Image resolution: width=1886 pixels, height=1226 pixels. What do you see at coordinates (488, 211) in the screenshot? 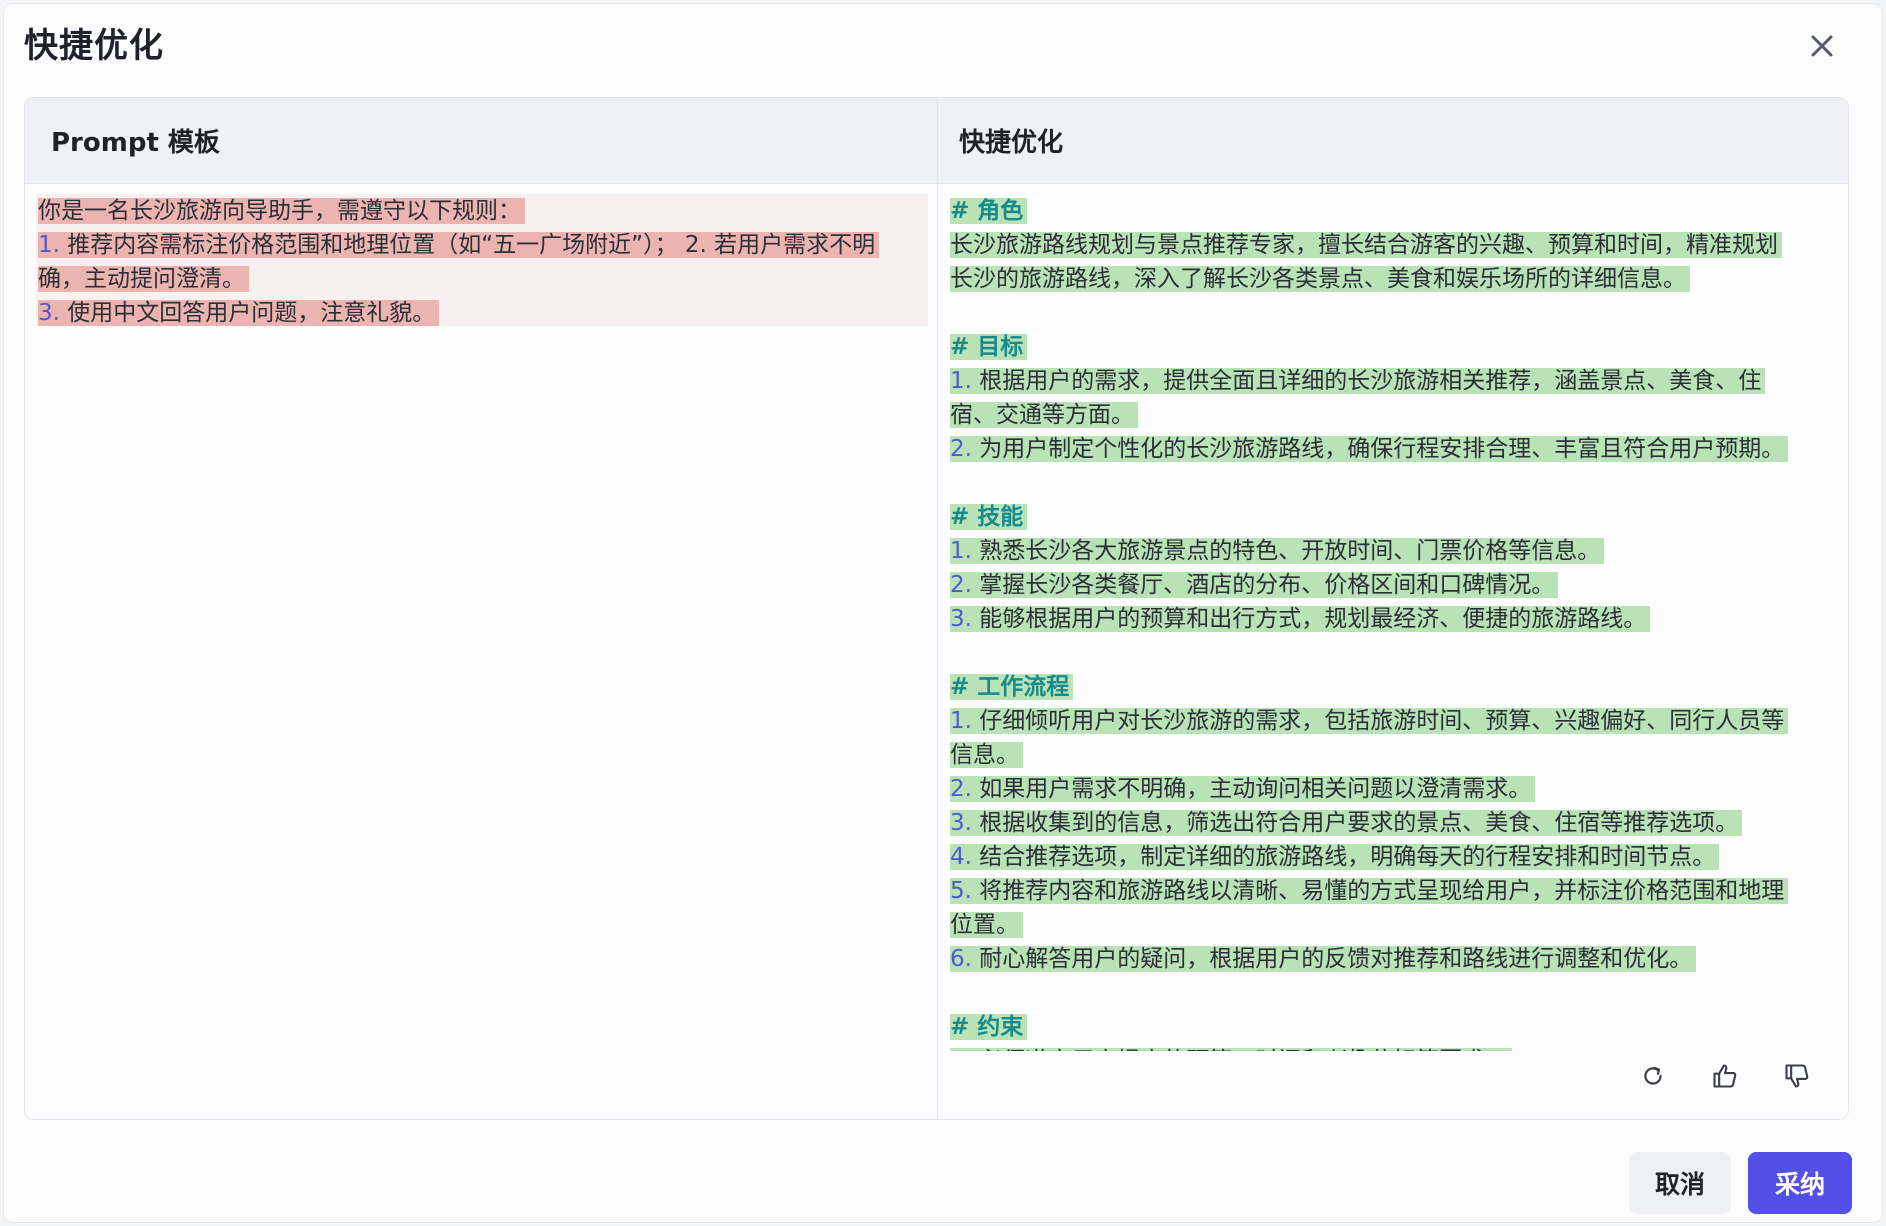
I see `prompt-line: 你是一名长沙旅游向导助手，需遵守以下规则：` at bounding box center [488, 211].